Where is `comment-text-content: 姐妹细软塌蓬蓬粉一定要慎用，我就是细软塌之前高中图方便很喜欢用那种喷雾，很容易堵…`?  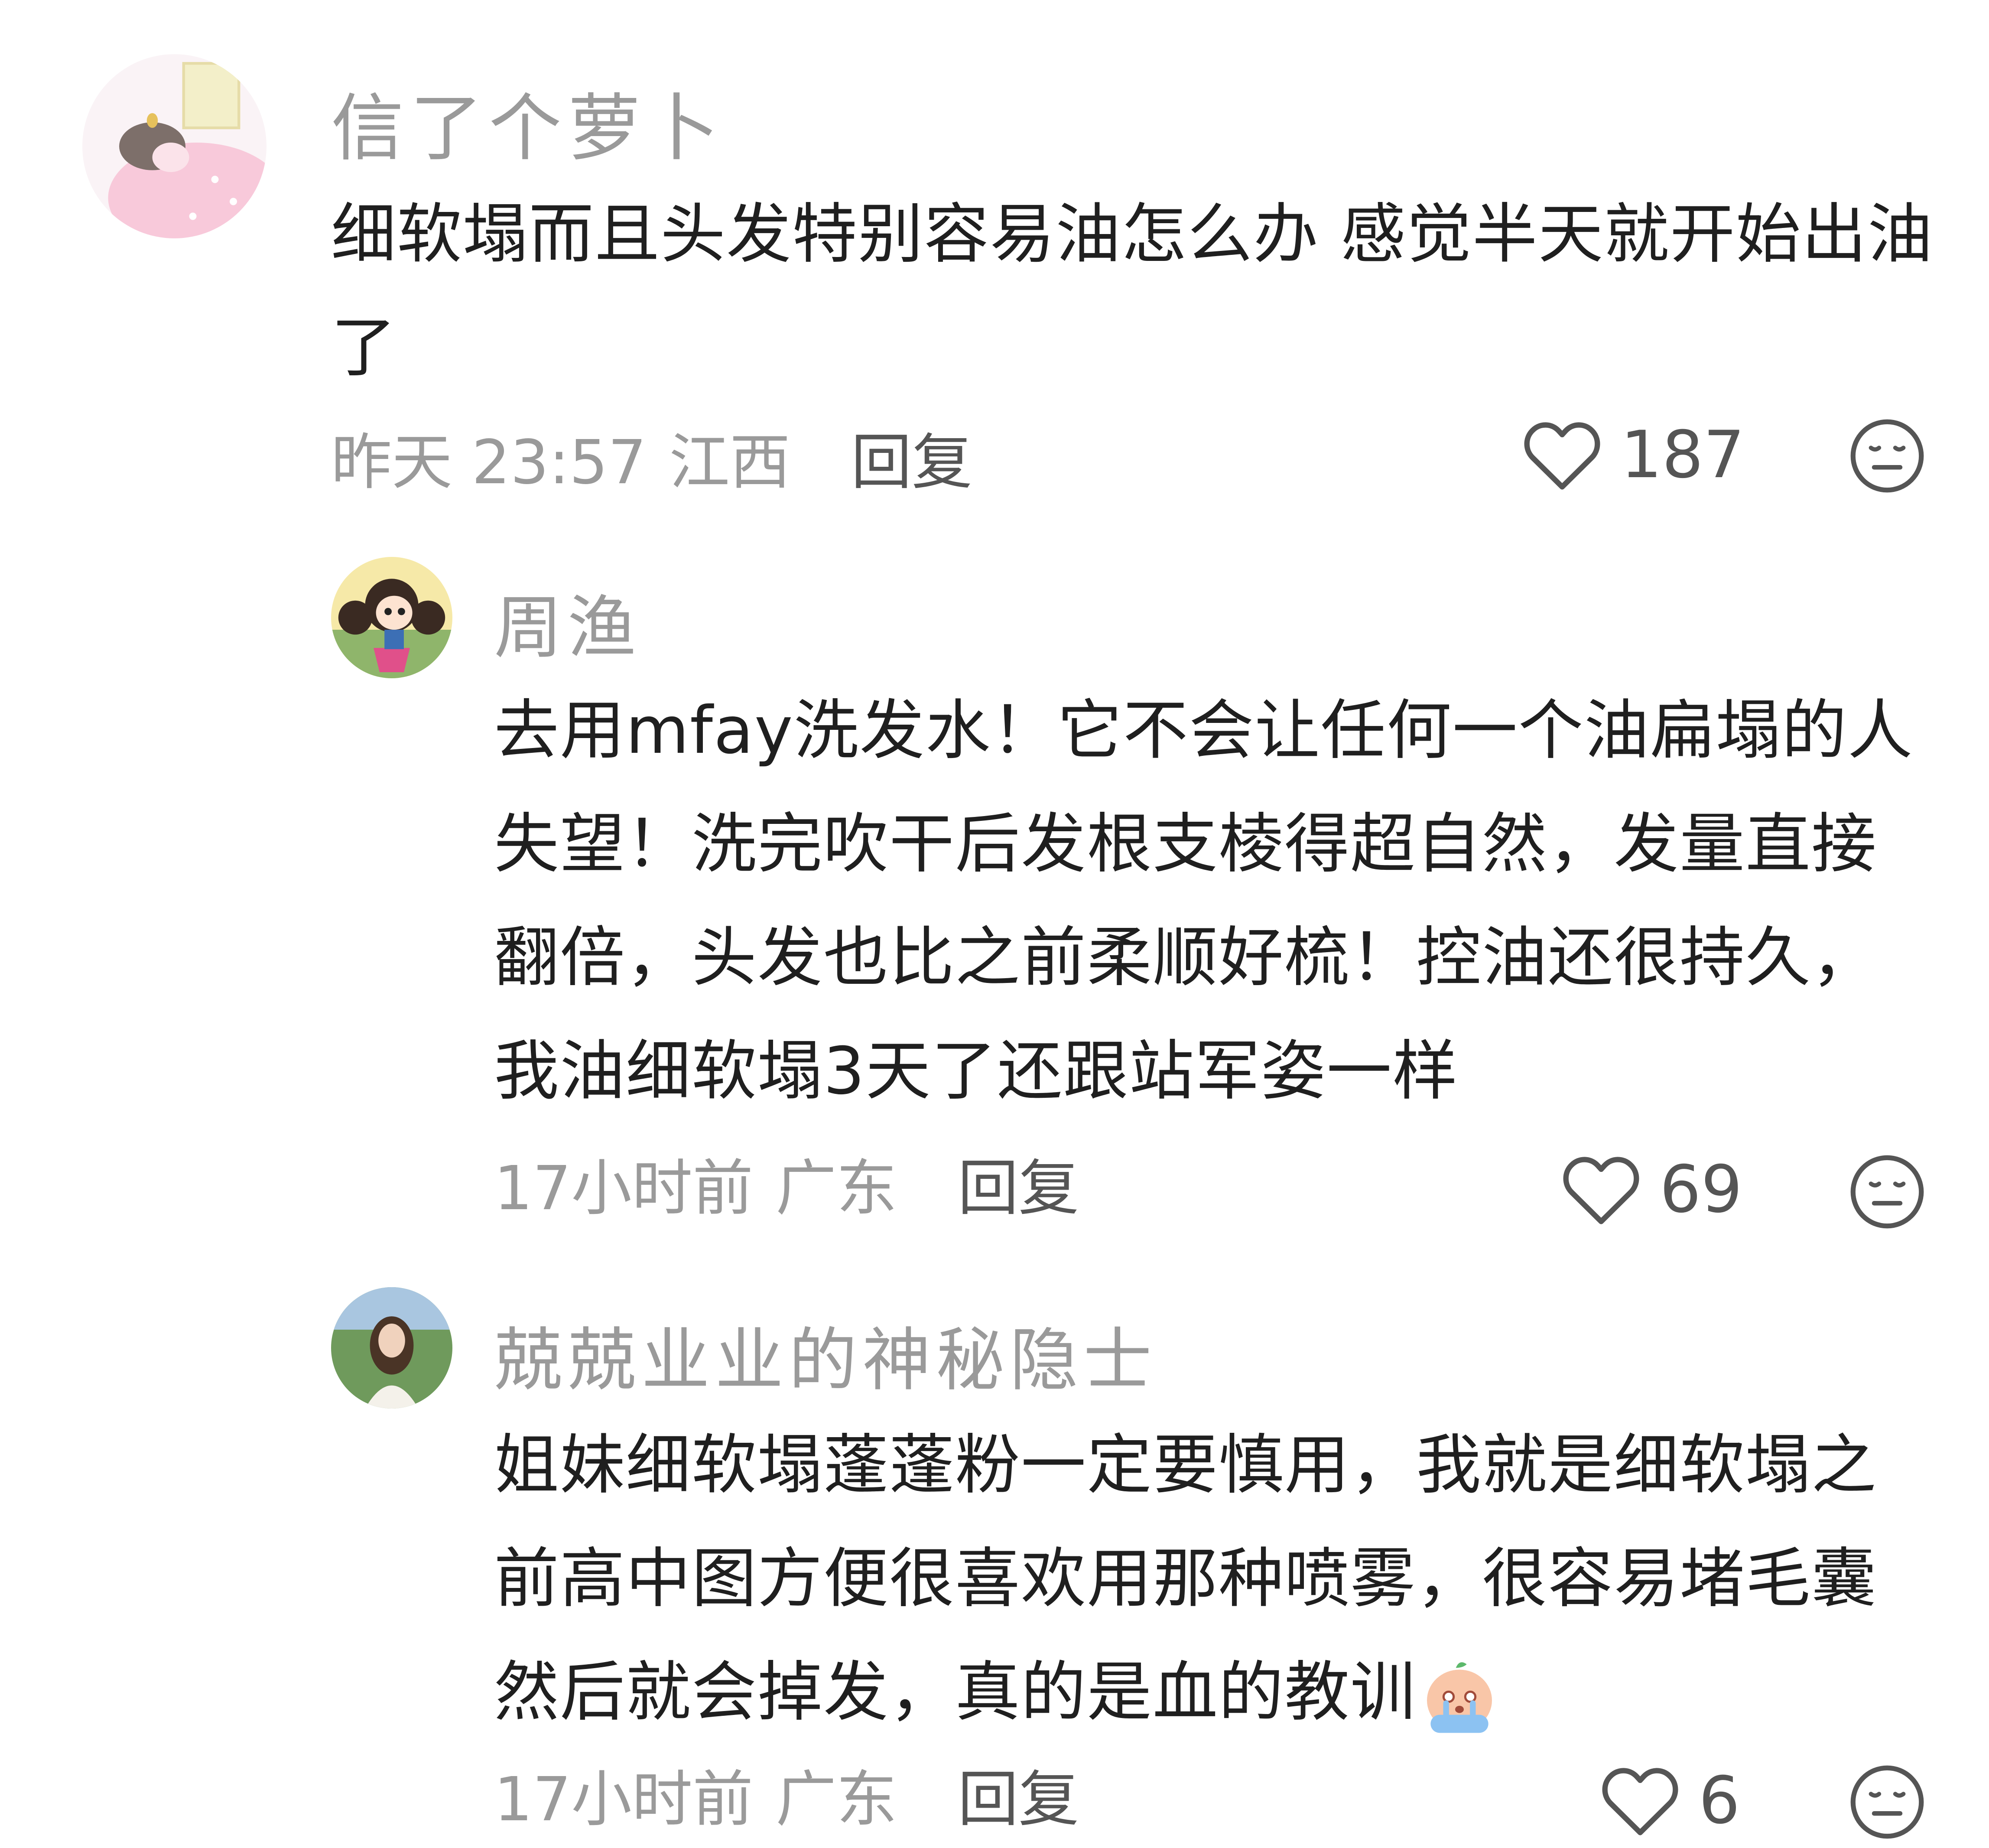 comment-text-content: 姐妹细软塌蓬蓬粉一定要慎用，我就是细软塌之前高中图方便很喜欢用那种喷雾，很容易堵… is located at coordinates (1186, 1579).